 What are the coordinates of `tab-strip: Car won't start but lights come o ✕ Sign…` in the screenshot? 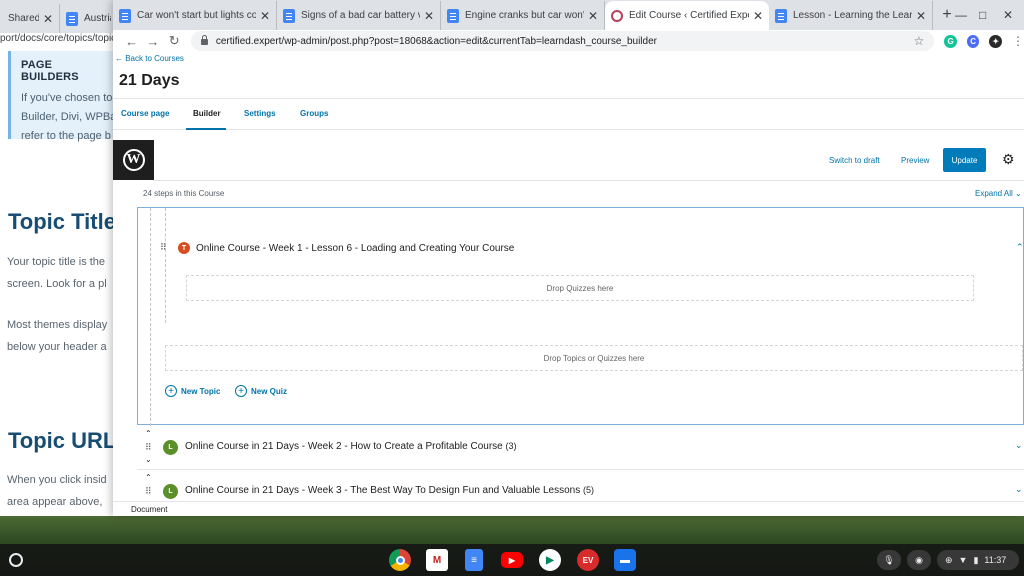 It's located at (568, 15).